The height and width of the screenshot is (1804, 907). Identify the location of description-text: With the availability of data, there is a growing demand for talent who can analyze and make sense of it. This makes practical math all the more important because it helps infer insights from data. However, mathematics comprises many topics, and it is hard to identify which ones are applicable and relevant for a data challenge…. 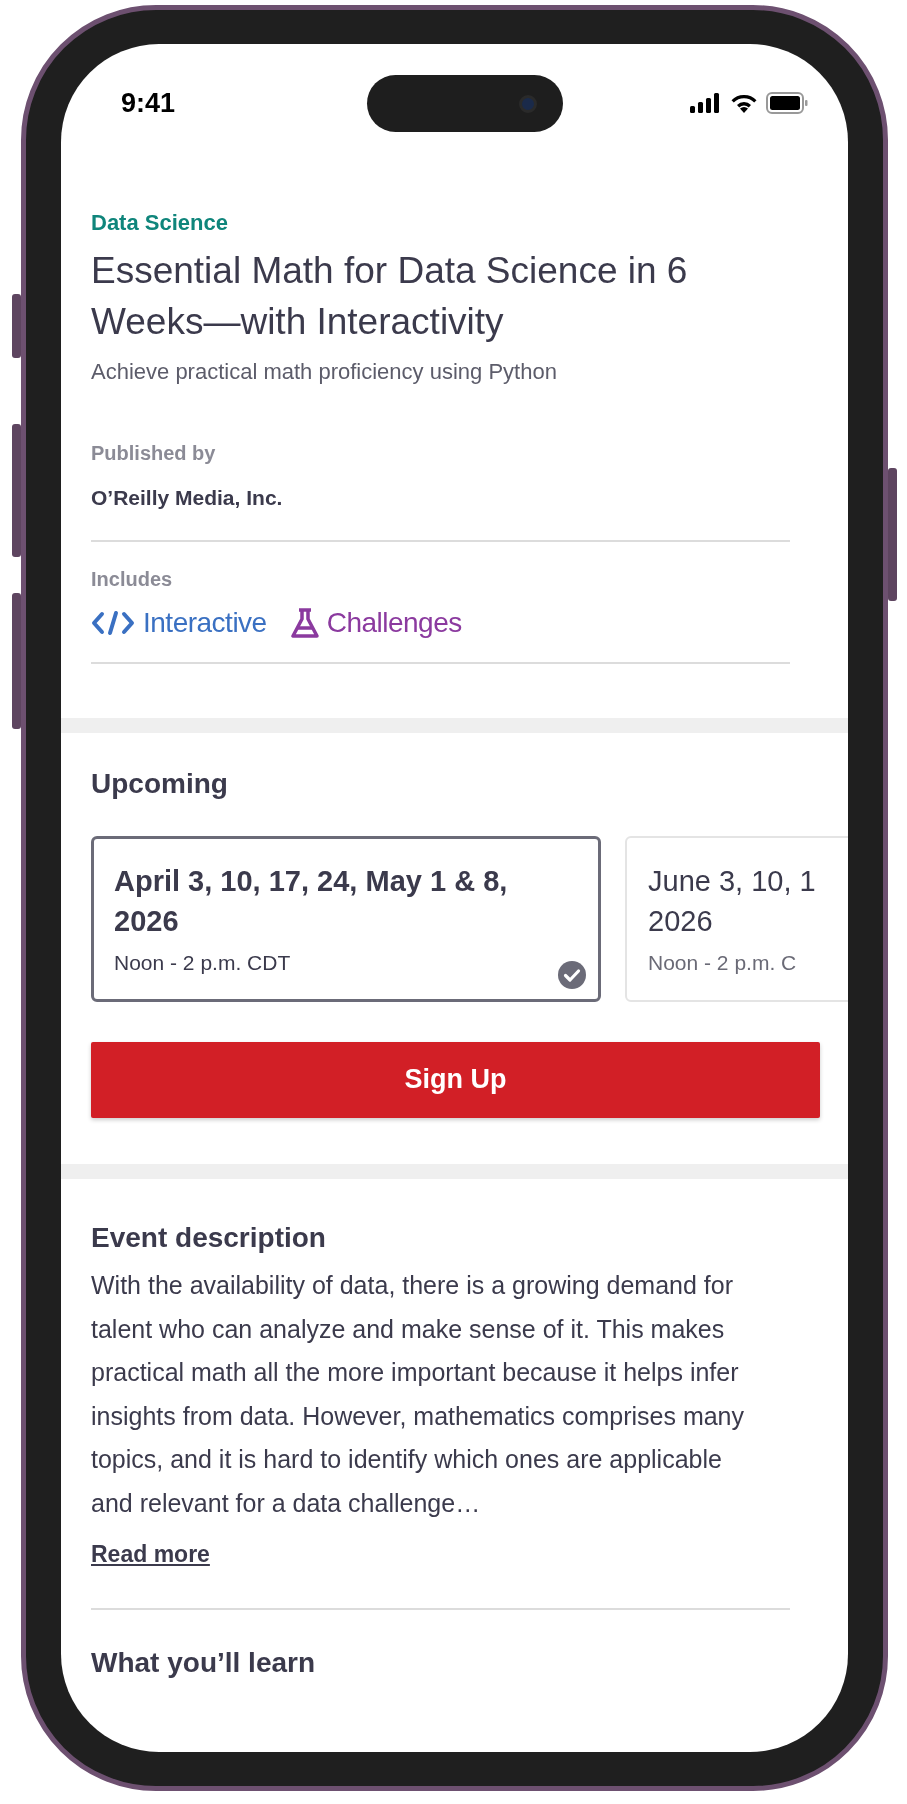
(418, 1394).